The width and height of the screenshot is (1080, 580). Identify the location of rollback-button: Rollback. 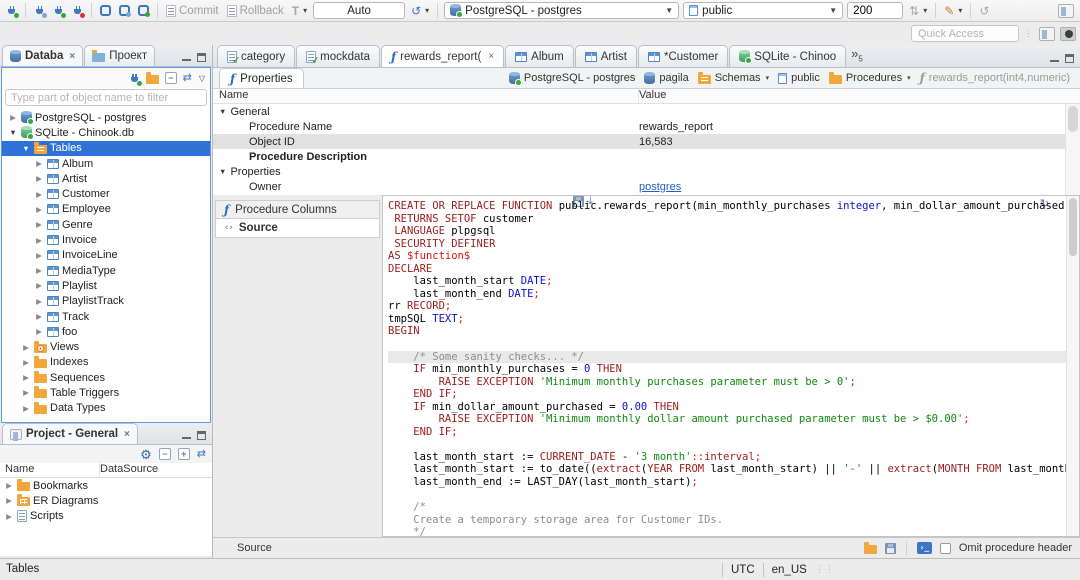
(255, 11).